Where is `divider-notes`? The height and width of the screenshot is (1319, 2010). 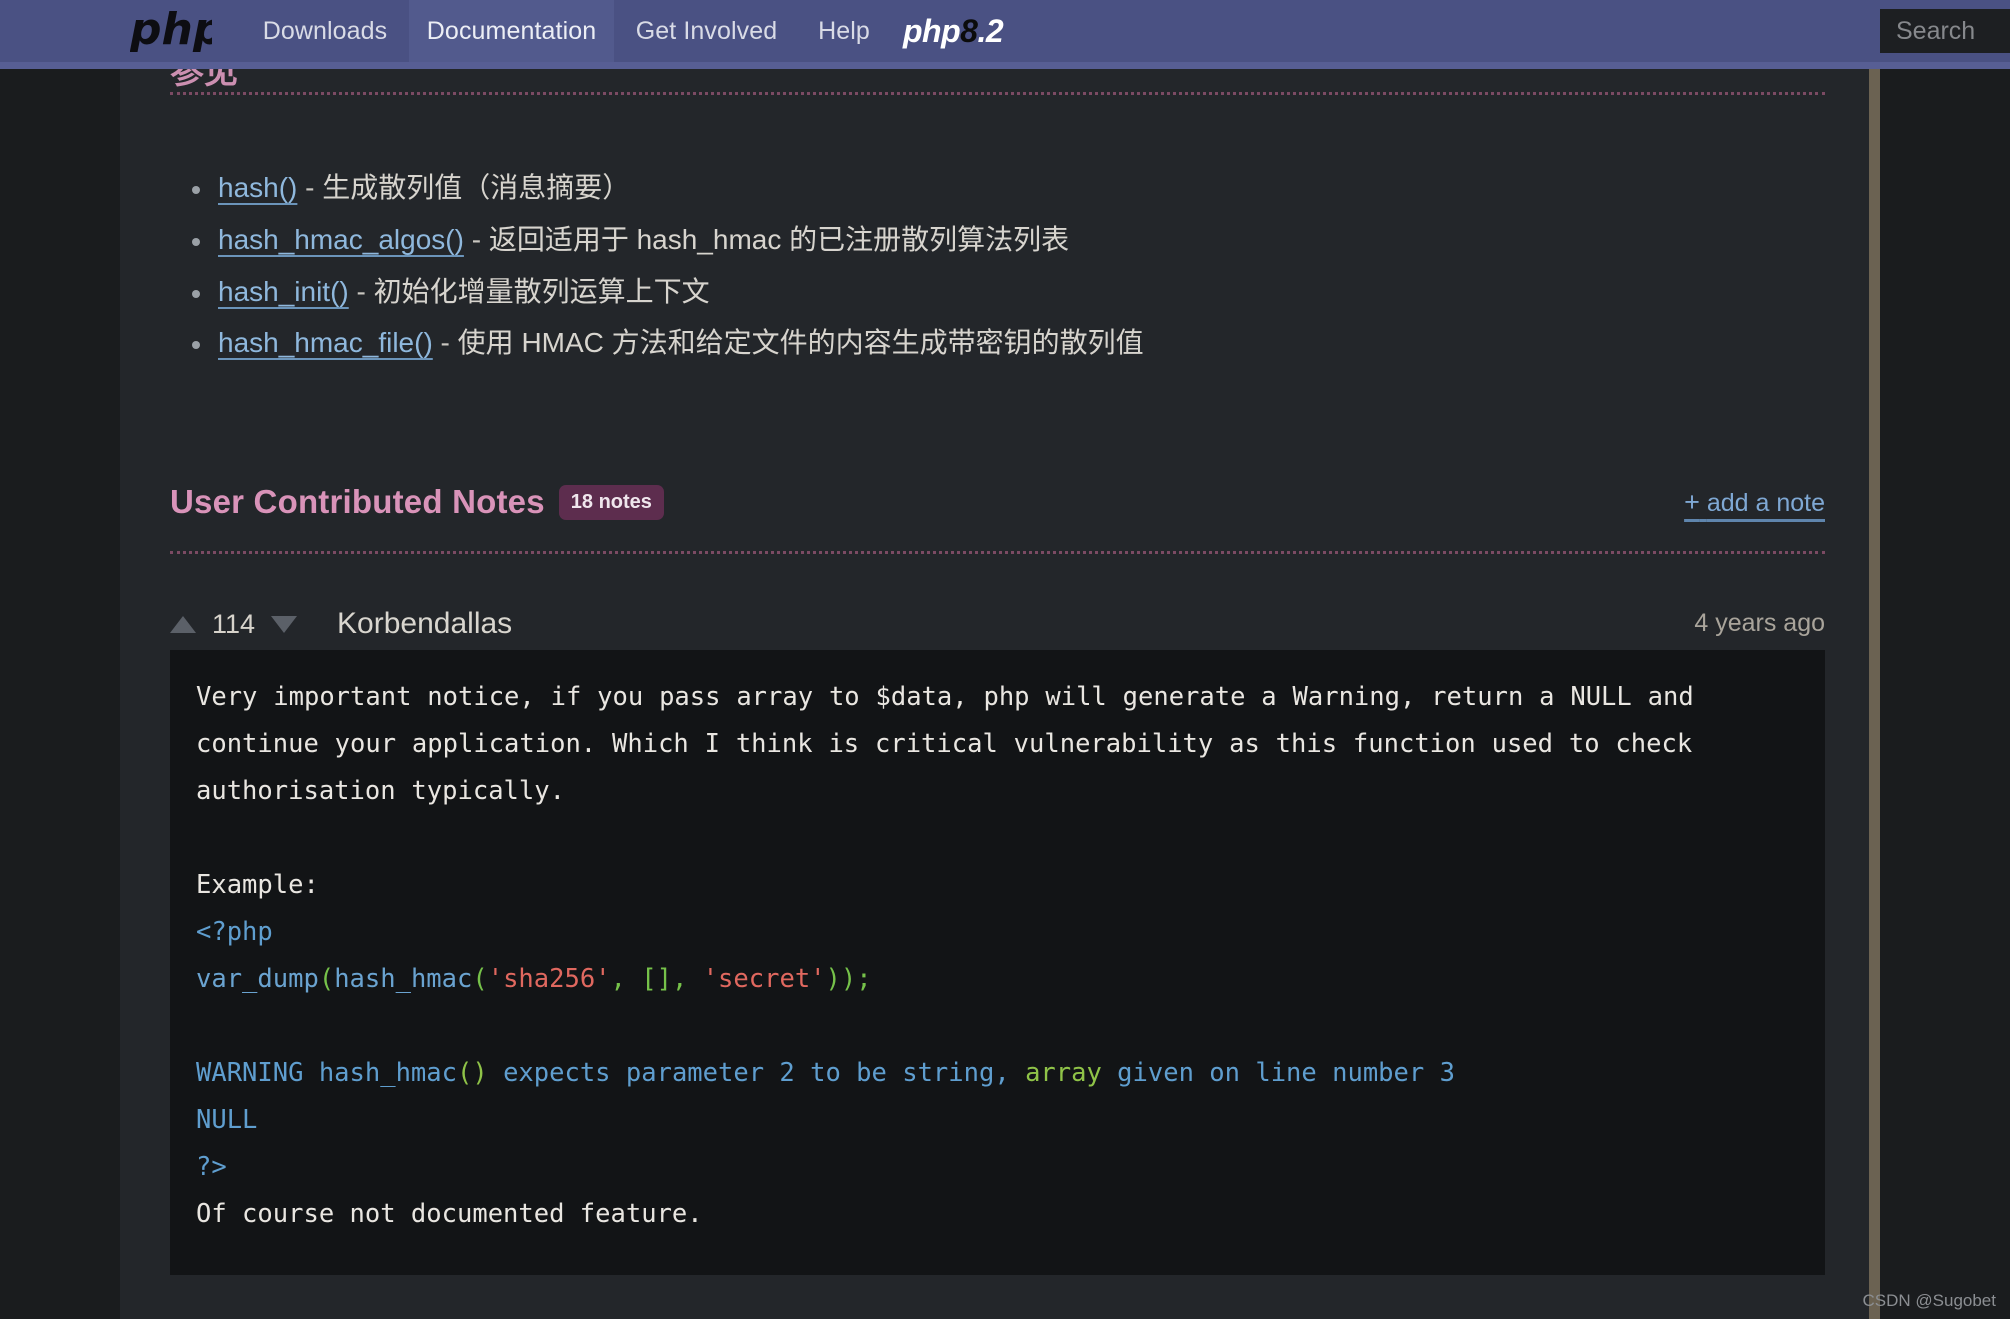 divider-notes is located at coordinates (997, 552).